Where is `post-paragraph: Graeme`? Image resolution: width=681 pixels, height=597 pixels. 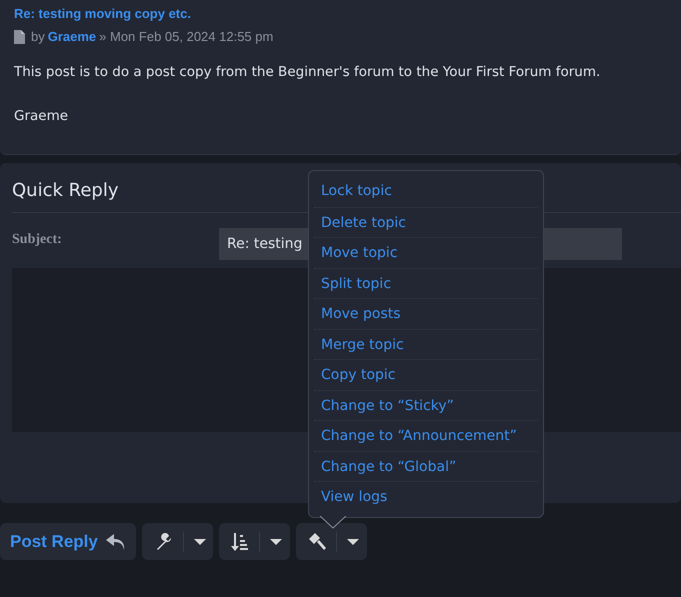
post-paragraph: Graeme is located at coordinates (42, 116).